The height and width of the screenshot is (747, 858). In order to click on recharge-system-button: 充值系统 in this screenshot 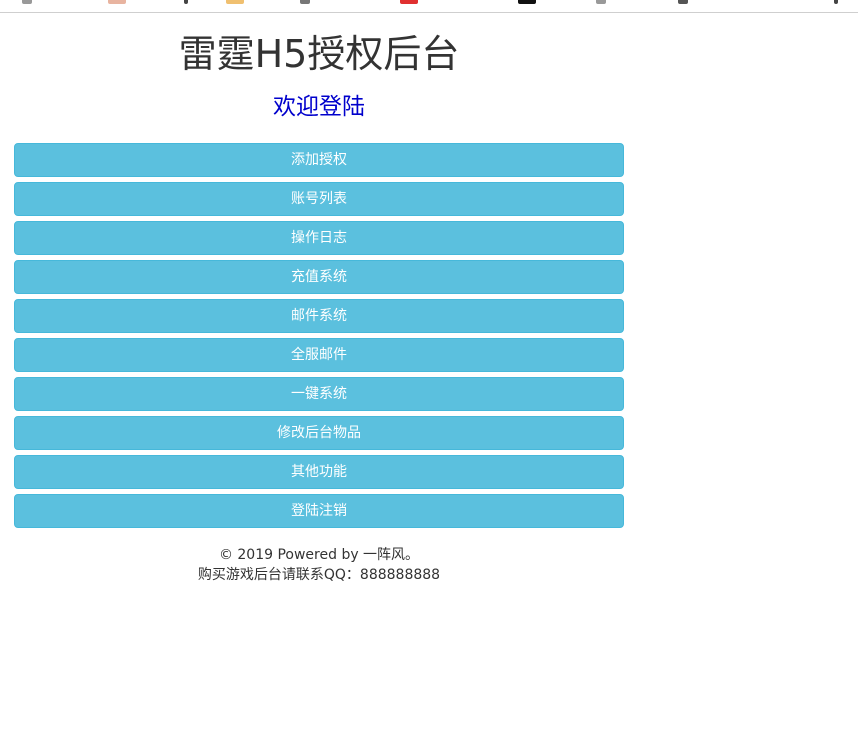, I will do `click(319, 277)`.